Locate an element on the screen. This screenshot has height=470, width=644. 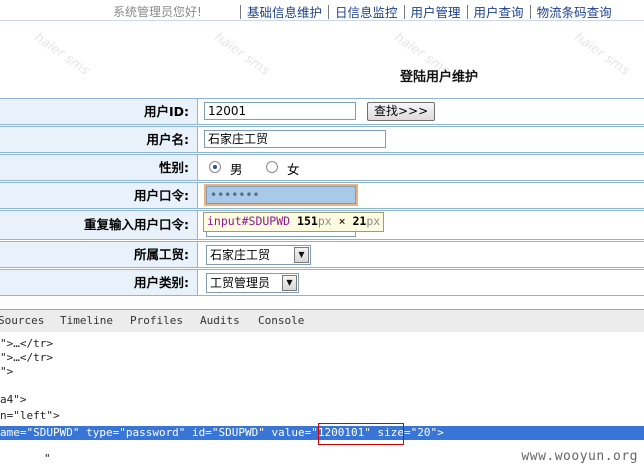
gender-female-radio is located at coordinates (272, 167).